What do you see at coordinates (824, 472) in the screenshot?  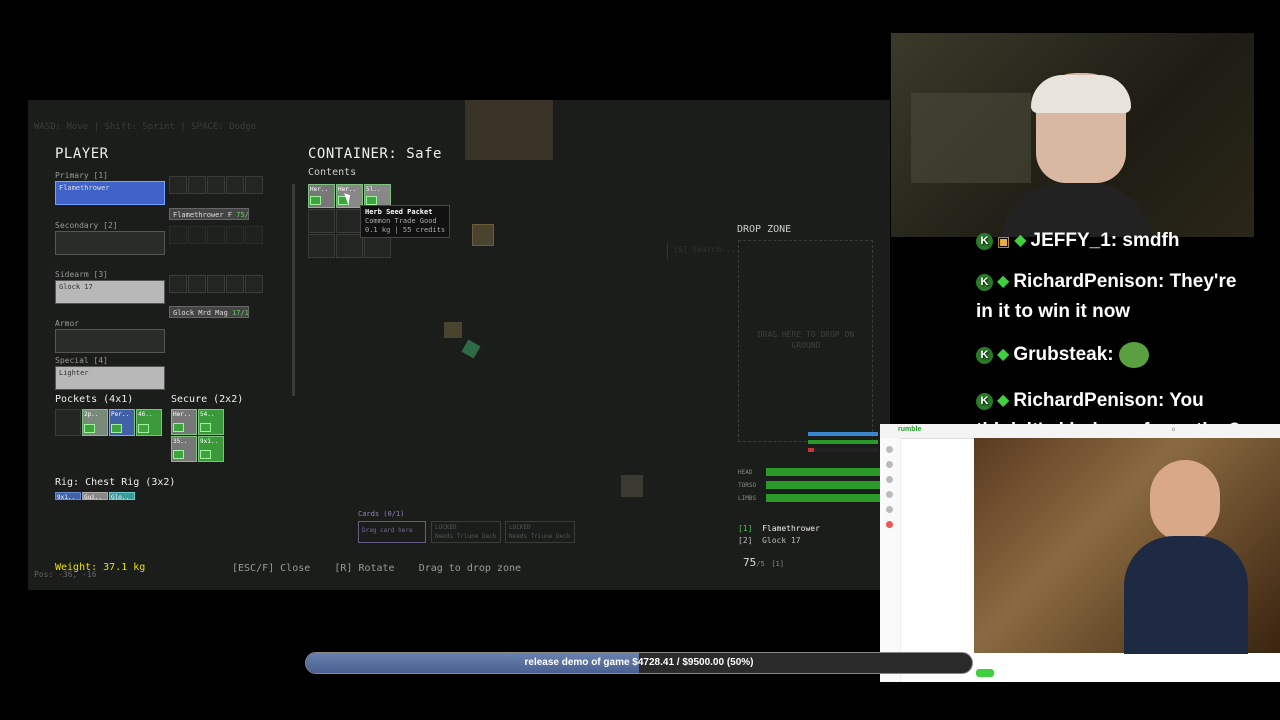 I see `head-health-bar` at bounding box center [824, 472].